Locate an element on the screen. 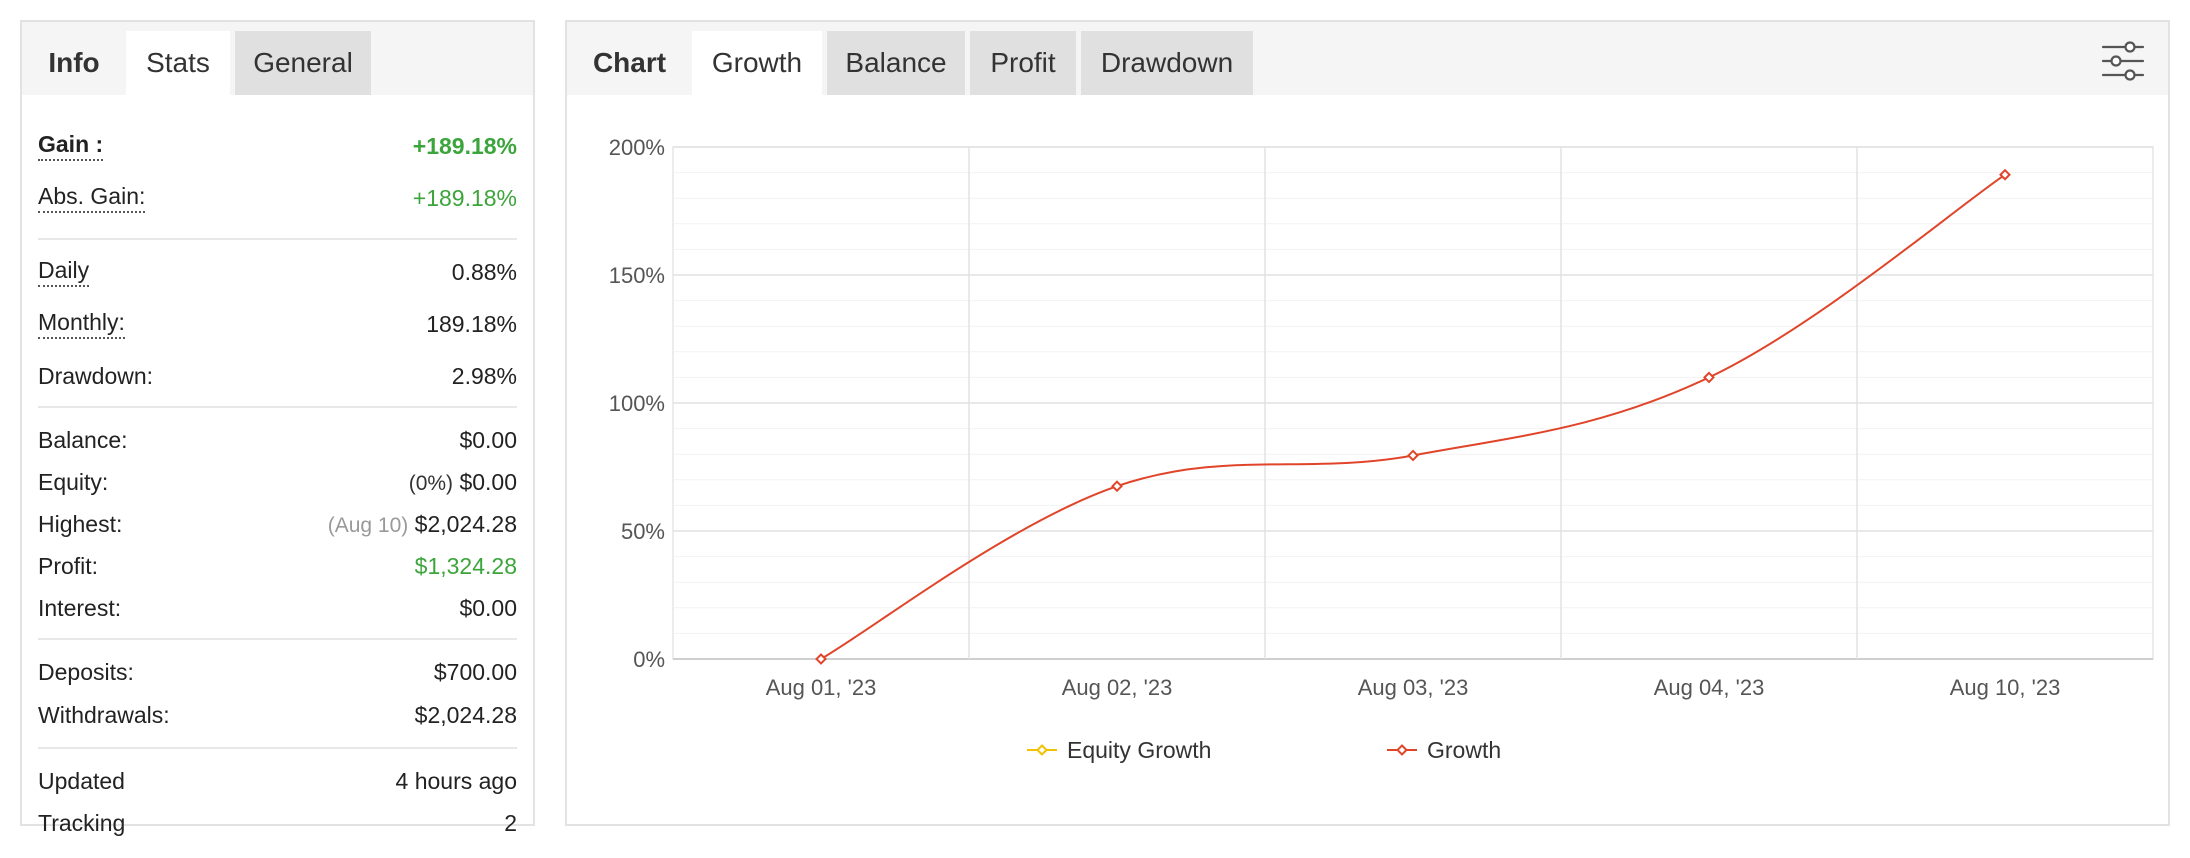 This screenshot has width=2190, height=858. withdrawals-label: Withdrawals: is located at coordinates (104, 715).